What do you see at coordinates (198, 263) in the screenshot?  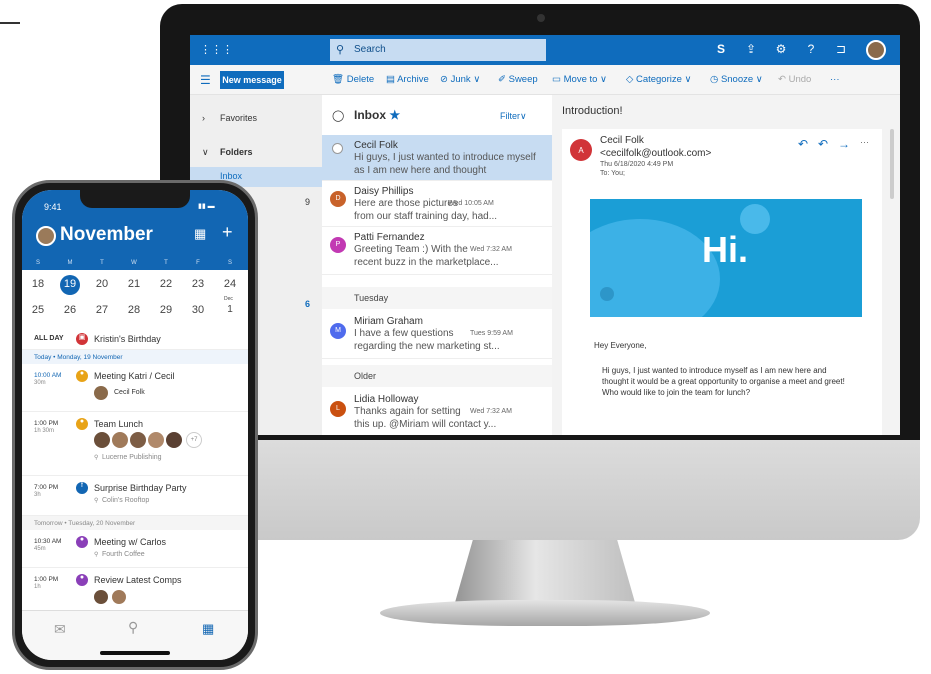 I see `weekday: F` at bounding box center [198, 263].